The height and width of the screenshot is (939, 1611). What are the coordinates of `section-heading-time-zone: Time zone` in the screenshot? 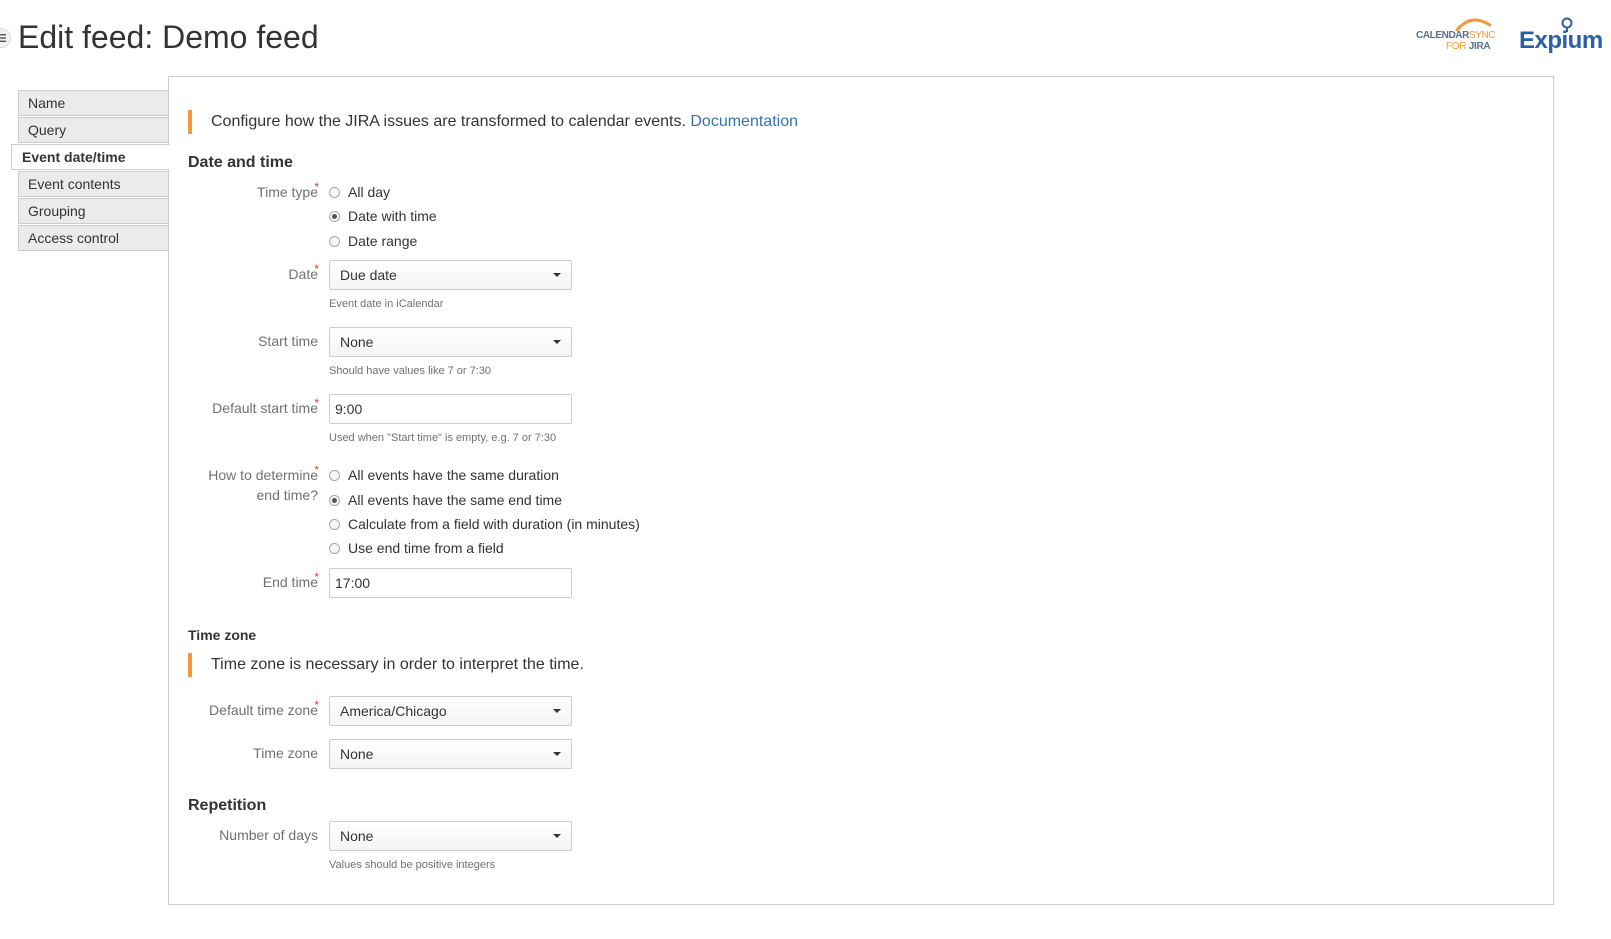 It's located at (222, 635).